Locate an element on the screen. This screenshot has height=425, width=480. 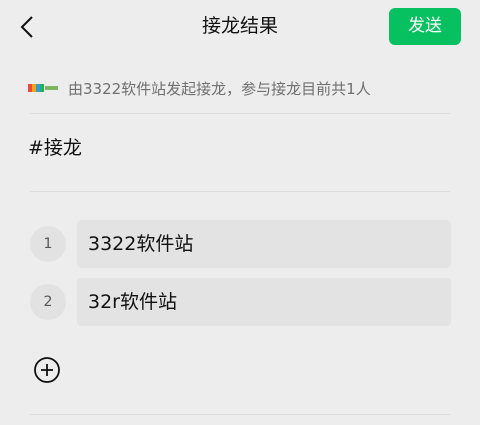
navigation-bar: 接龙结果 发送 is located at coordinates (240, 28).